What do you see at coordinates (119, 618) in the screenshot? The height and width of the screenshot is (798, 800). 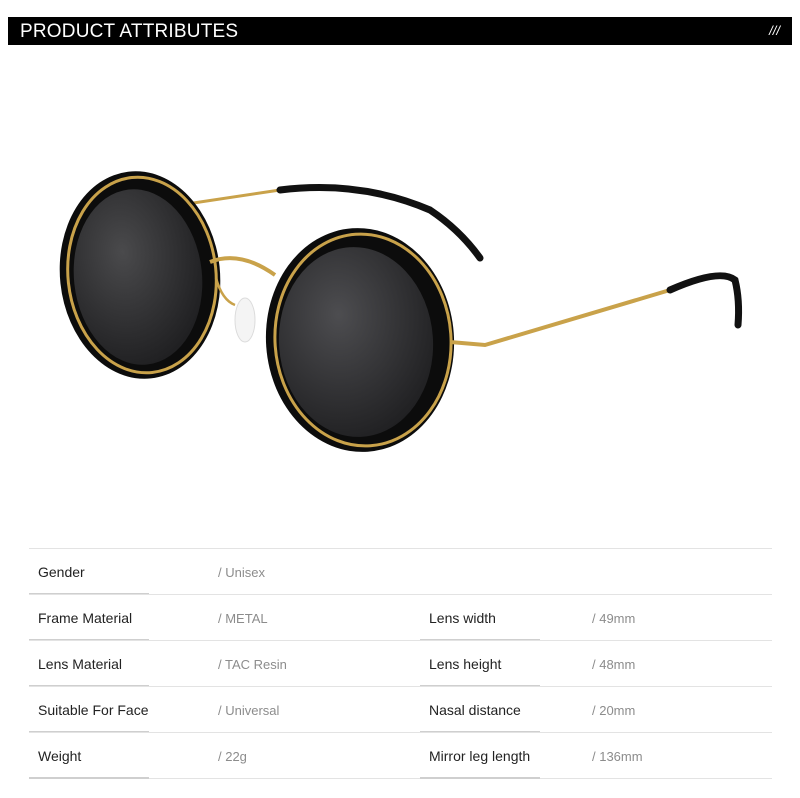 I see `spec-label: Frame Material` at bounding box center [119, 618].